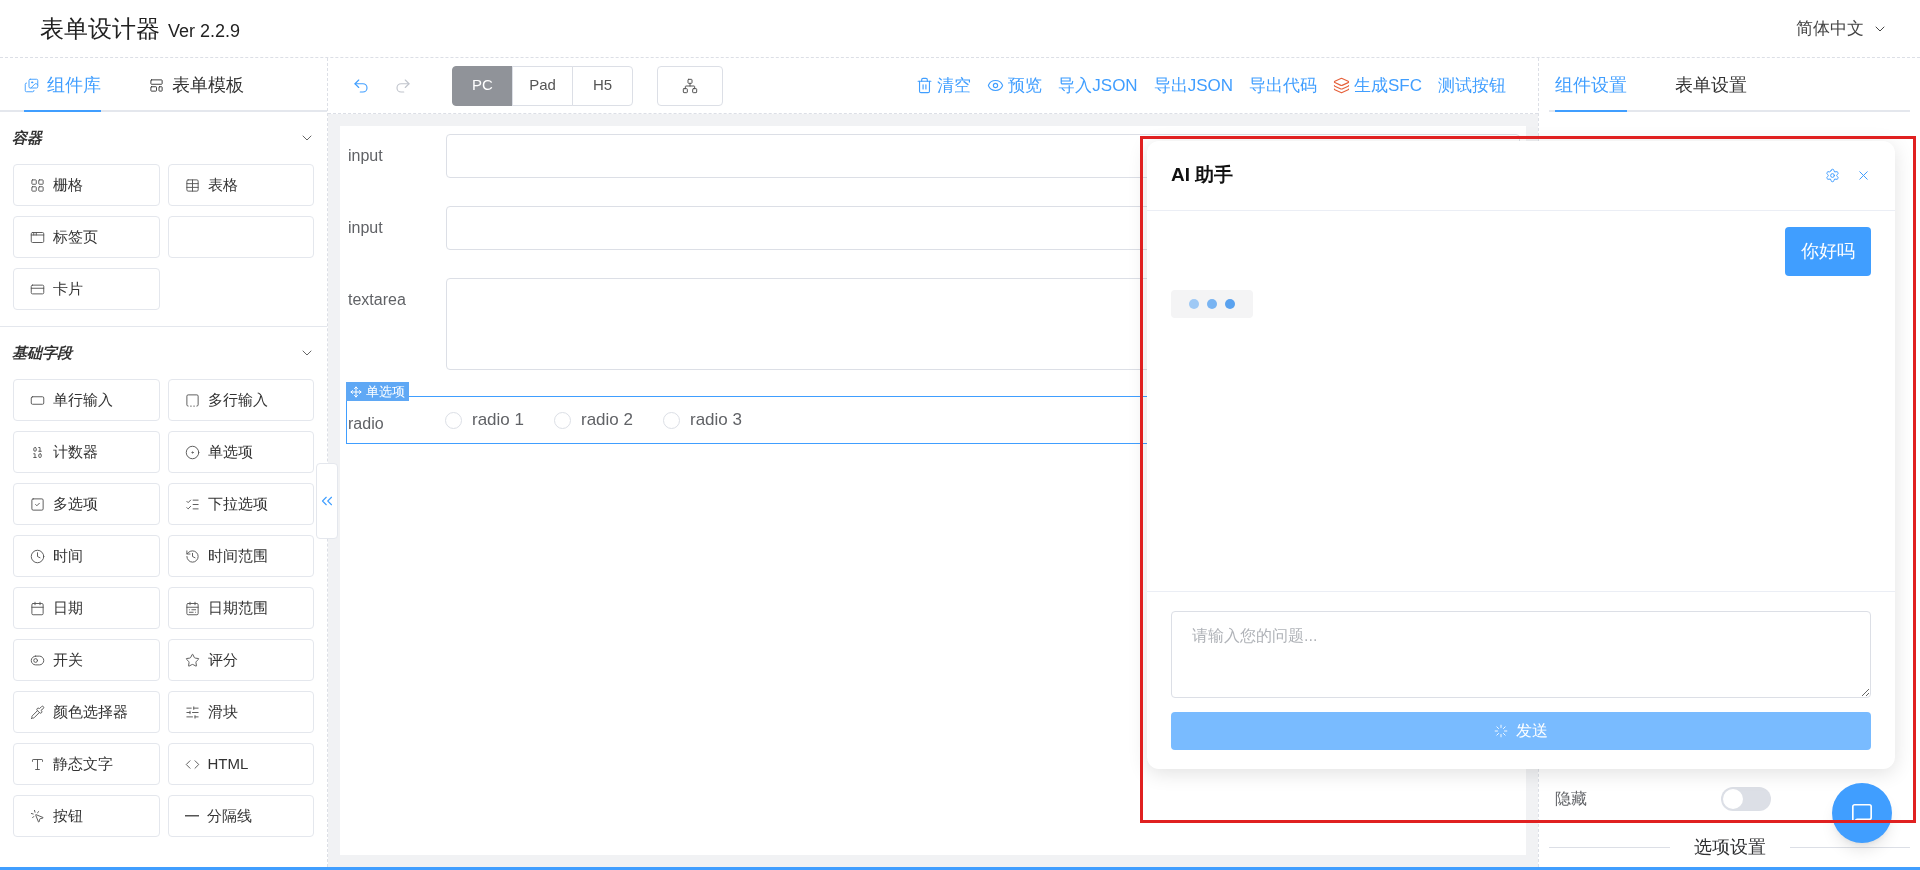  What do you see at coordinates (37, 816) in the screenshot?
I see `pointer-icon` at bounding box center [37, 816].